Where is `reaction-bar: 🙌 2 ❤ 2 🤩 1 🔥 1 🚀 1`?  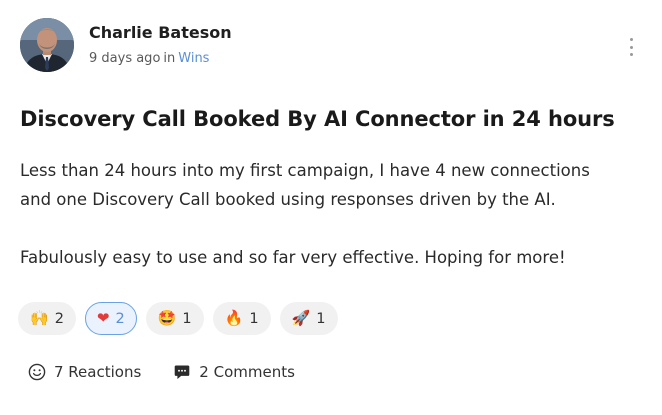 reaction-bar: 🙌 2 ❤ 2 🤩 1 🔥 1 🚀 1 is located at coordinates (178, 318).